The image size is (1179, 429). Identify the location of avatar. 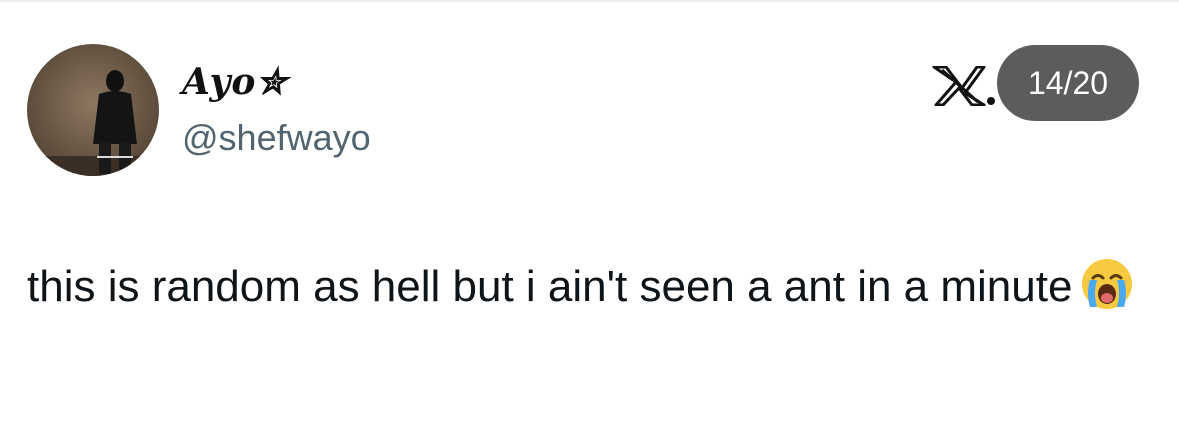
(93, 110).